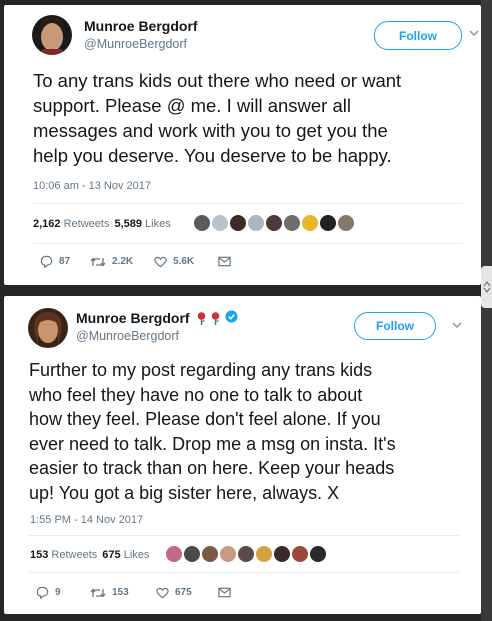 The width and height of the screenshot is (492, 621). What do you see at coordinates (187, 593) in the screenshot?
I see `like-button: 675` at bounding box center [187, 593].